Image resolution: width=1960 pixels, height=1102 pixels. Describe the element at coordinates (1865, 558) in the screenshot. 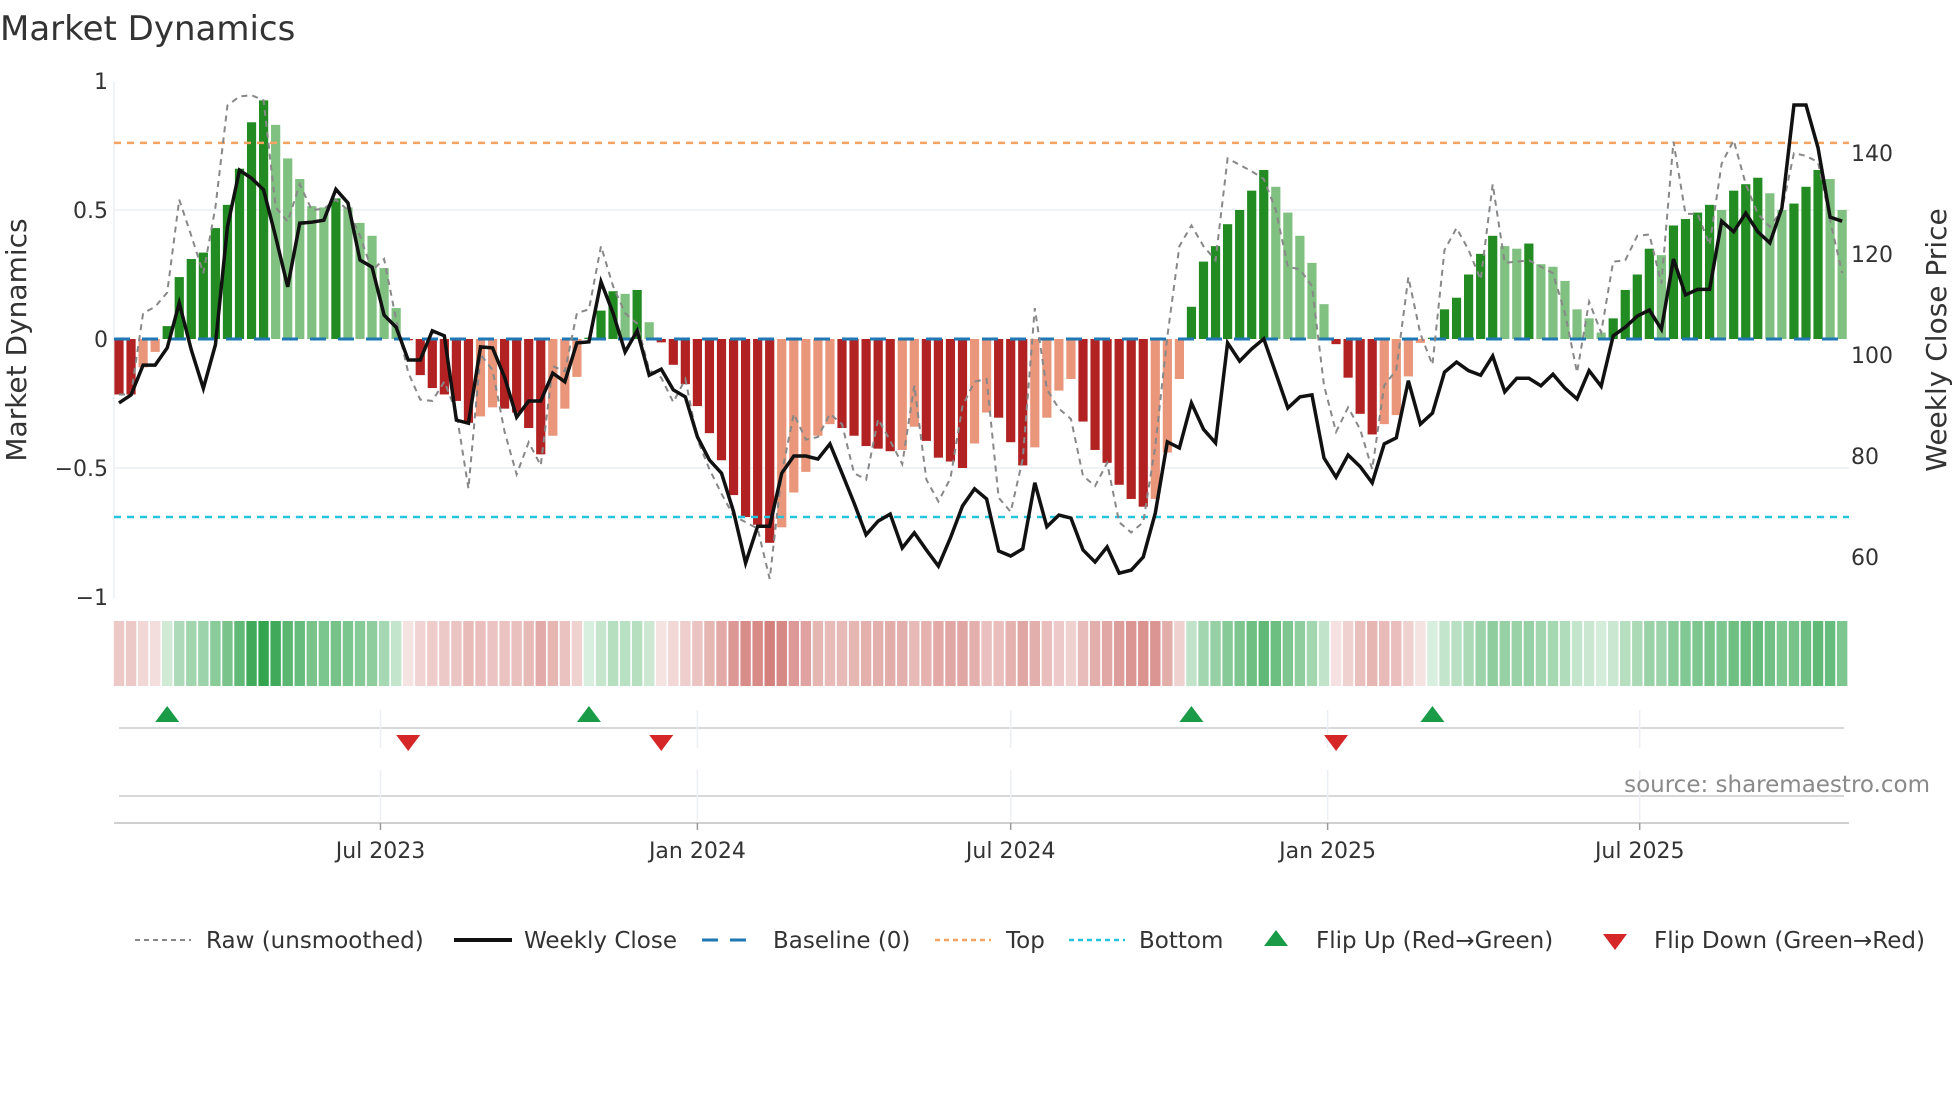

I see `y-tick-label-right: 60` at that location.